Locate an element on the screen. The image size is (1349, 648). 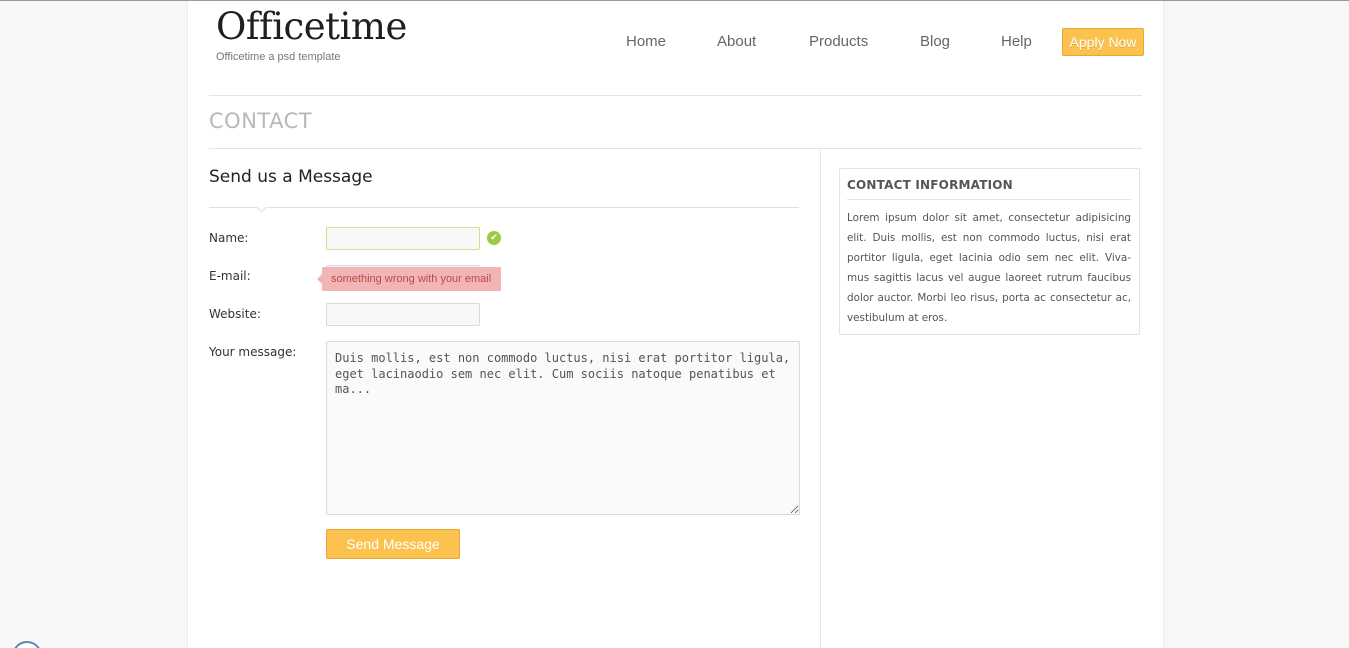
name-input is located at coordinates (403, 238).